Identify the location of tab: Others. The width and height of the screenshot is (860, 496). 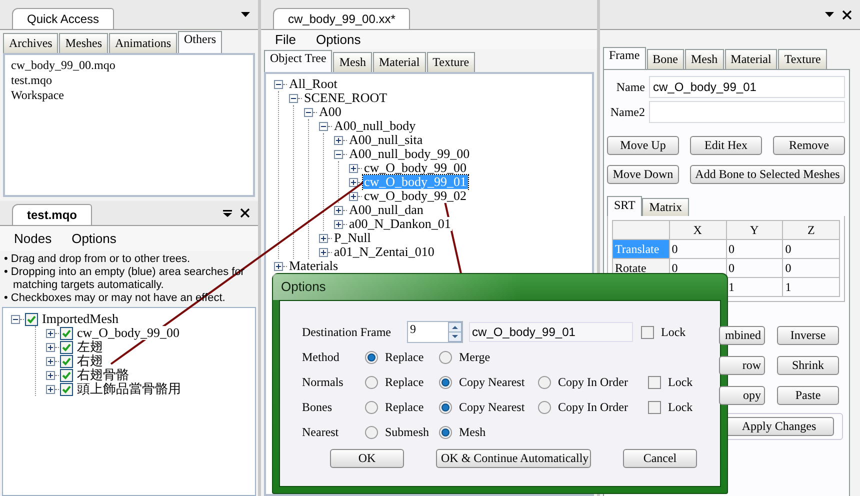
(200, 42).